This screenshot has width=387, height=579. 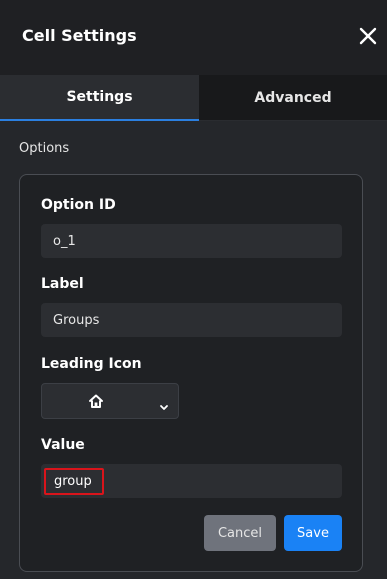 What do you see at coordinates (91, 364) in the screenshot?
I see `leading-icon-label: Leading Icon` at bounding box center [91, 364].